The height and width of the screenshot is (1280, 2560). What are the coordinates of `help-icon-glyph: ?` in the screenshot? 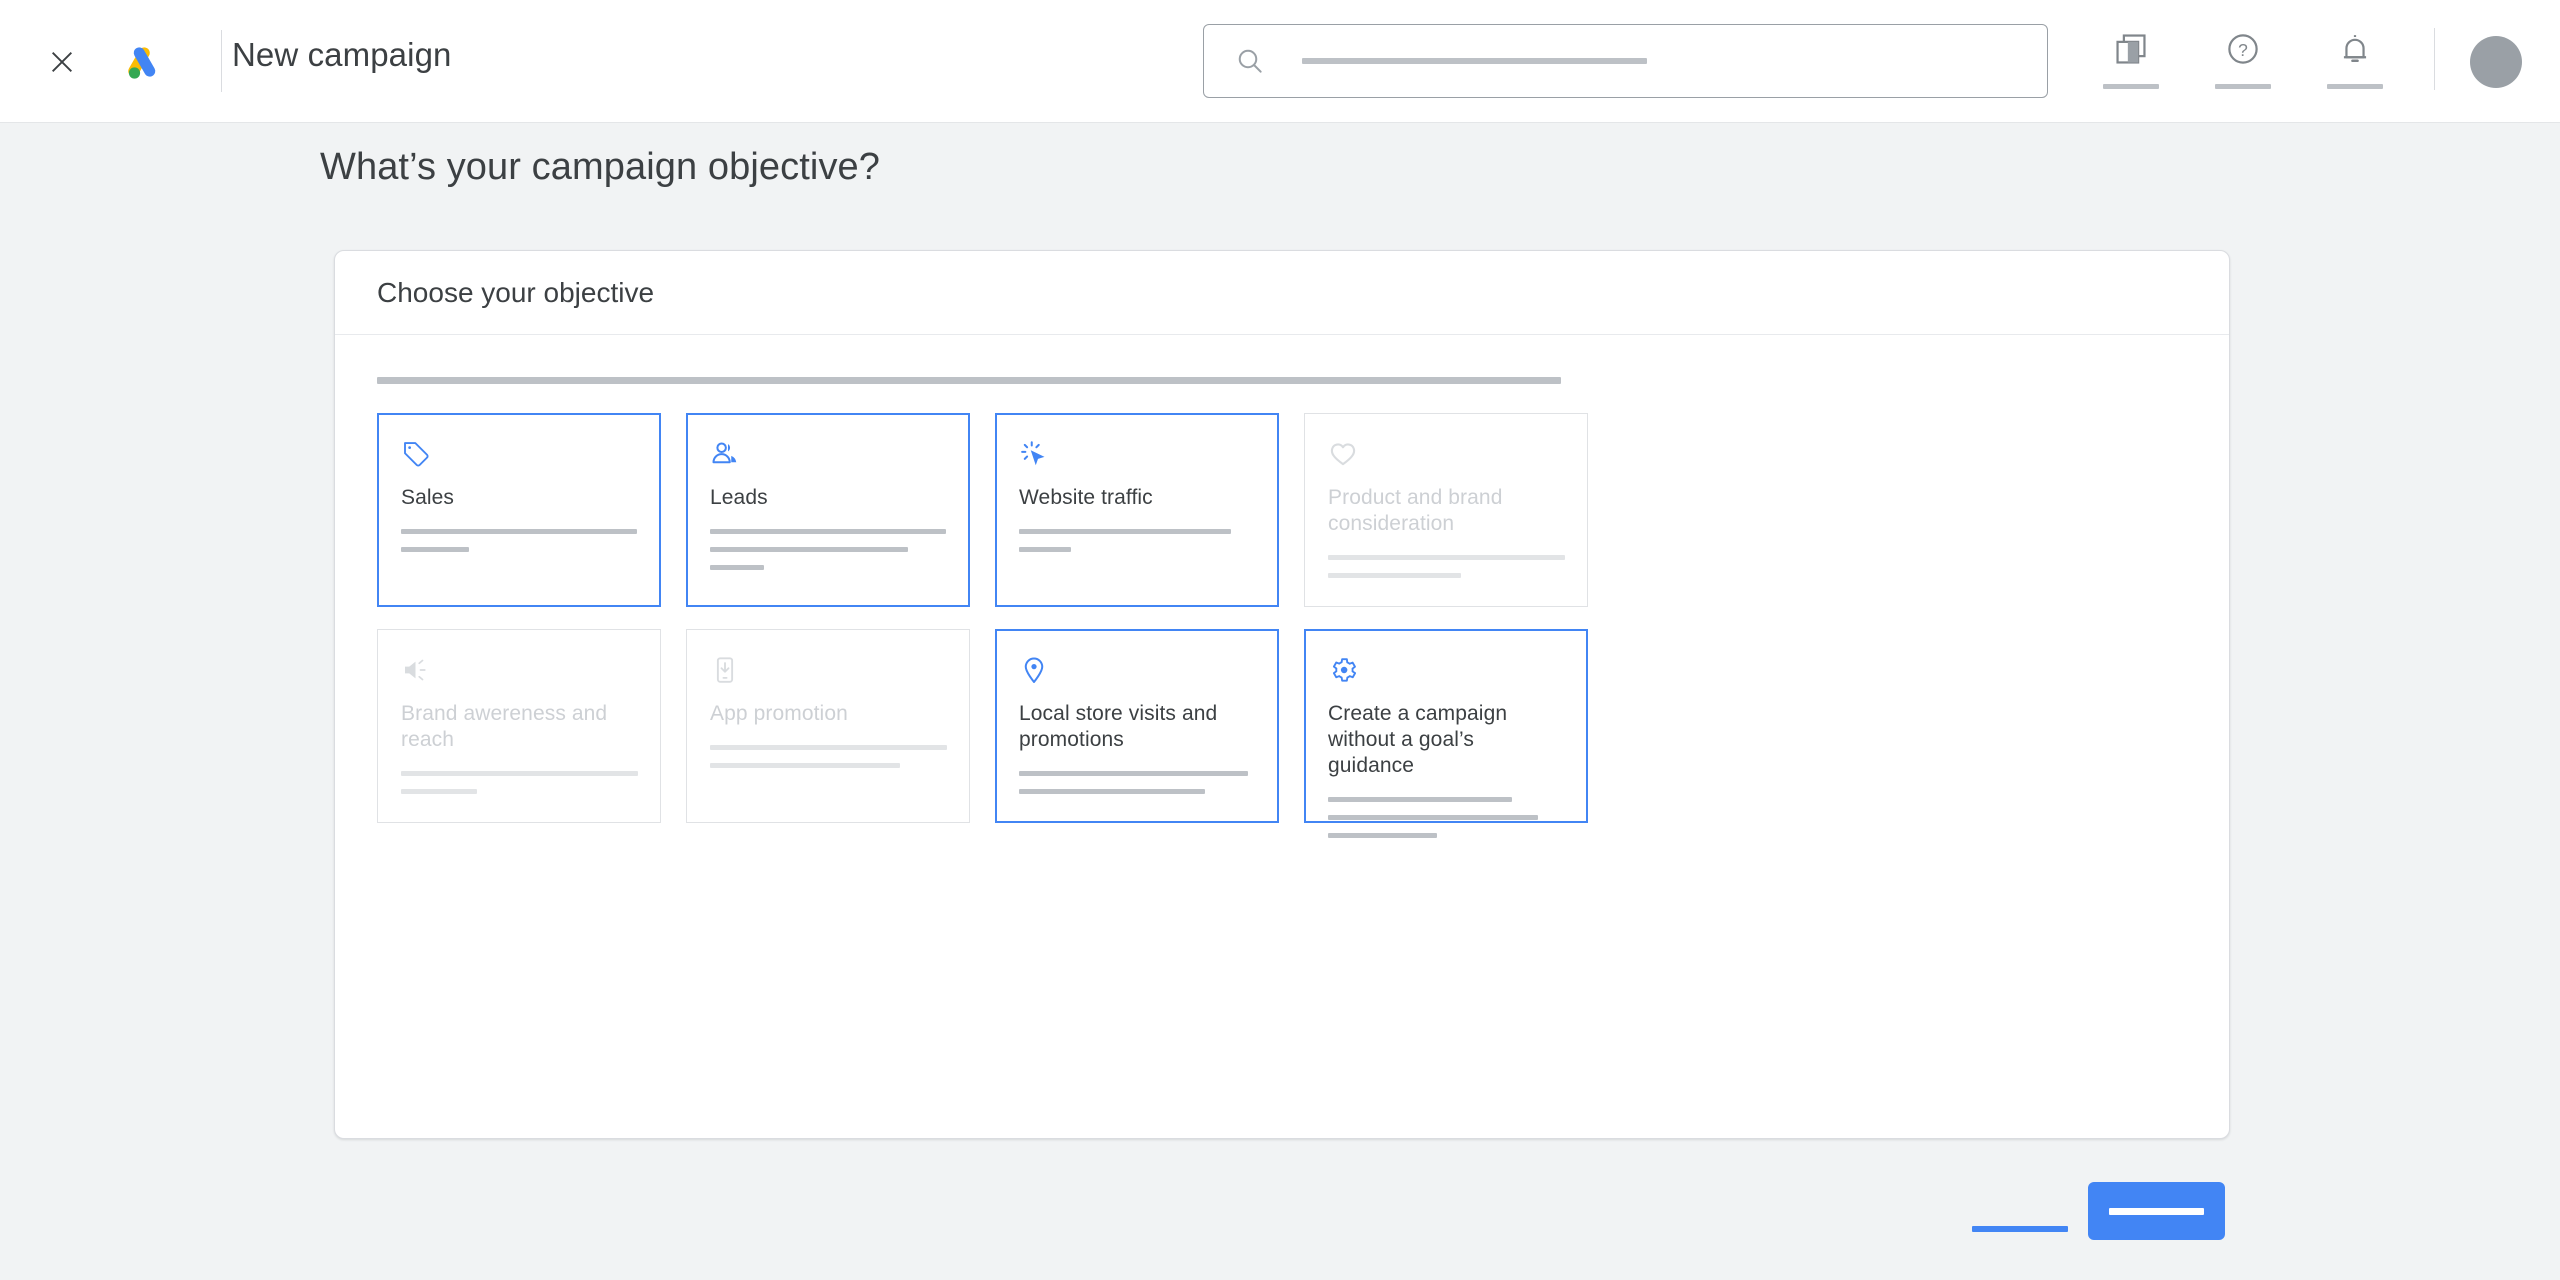 It's located at (2243, 49).